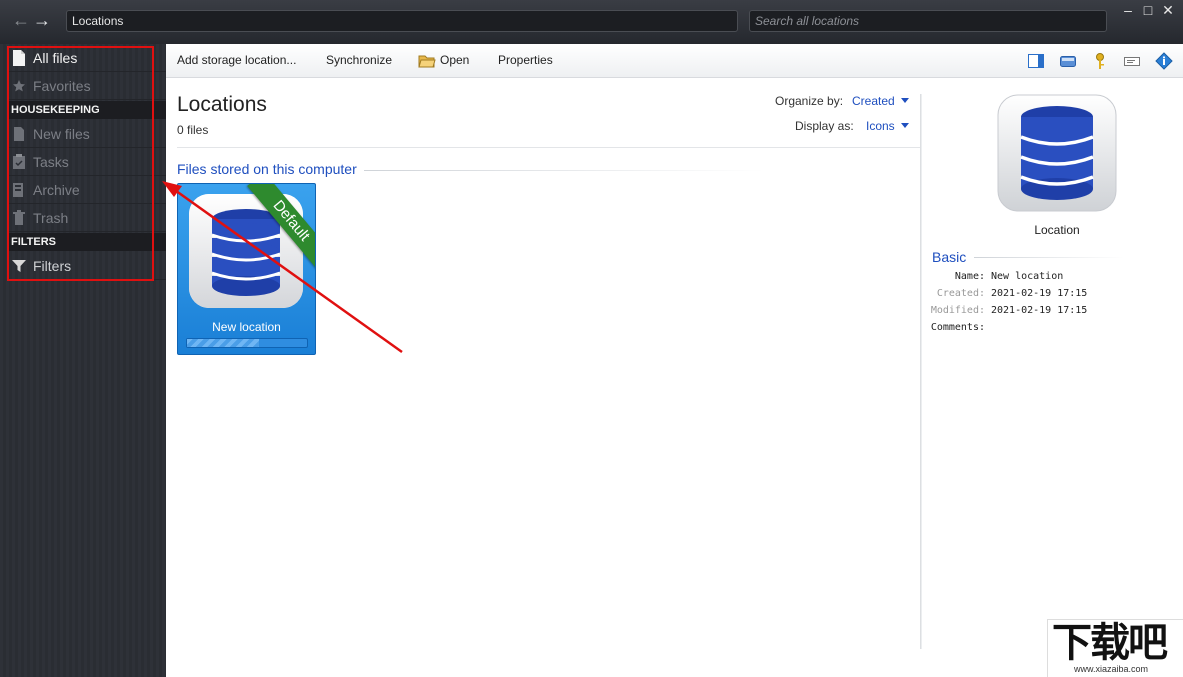 Image resolution: width=1183 pixels, height=677 pixels. I want to click on display-as-dropdown: Icons, so click(887, 126).